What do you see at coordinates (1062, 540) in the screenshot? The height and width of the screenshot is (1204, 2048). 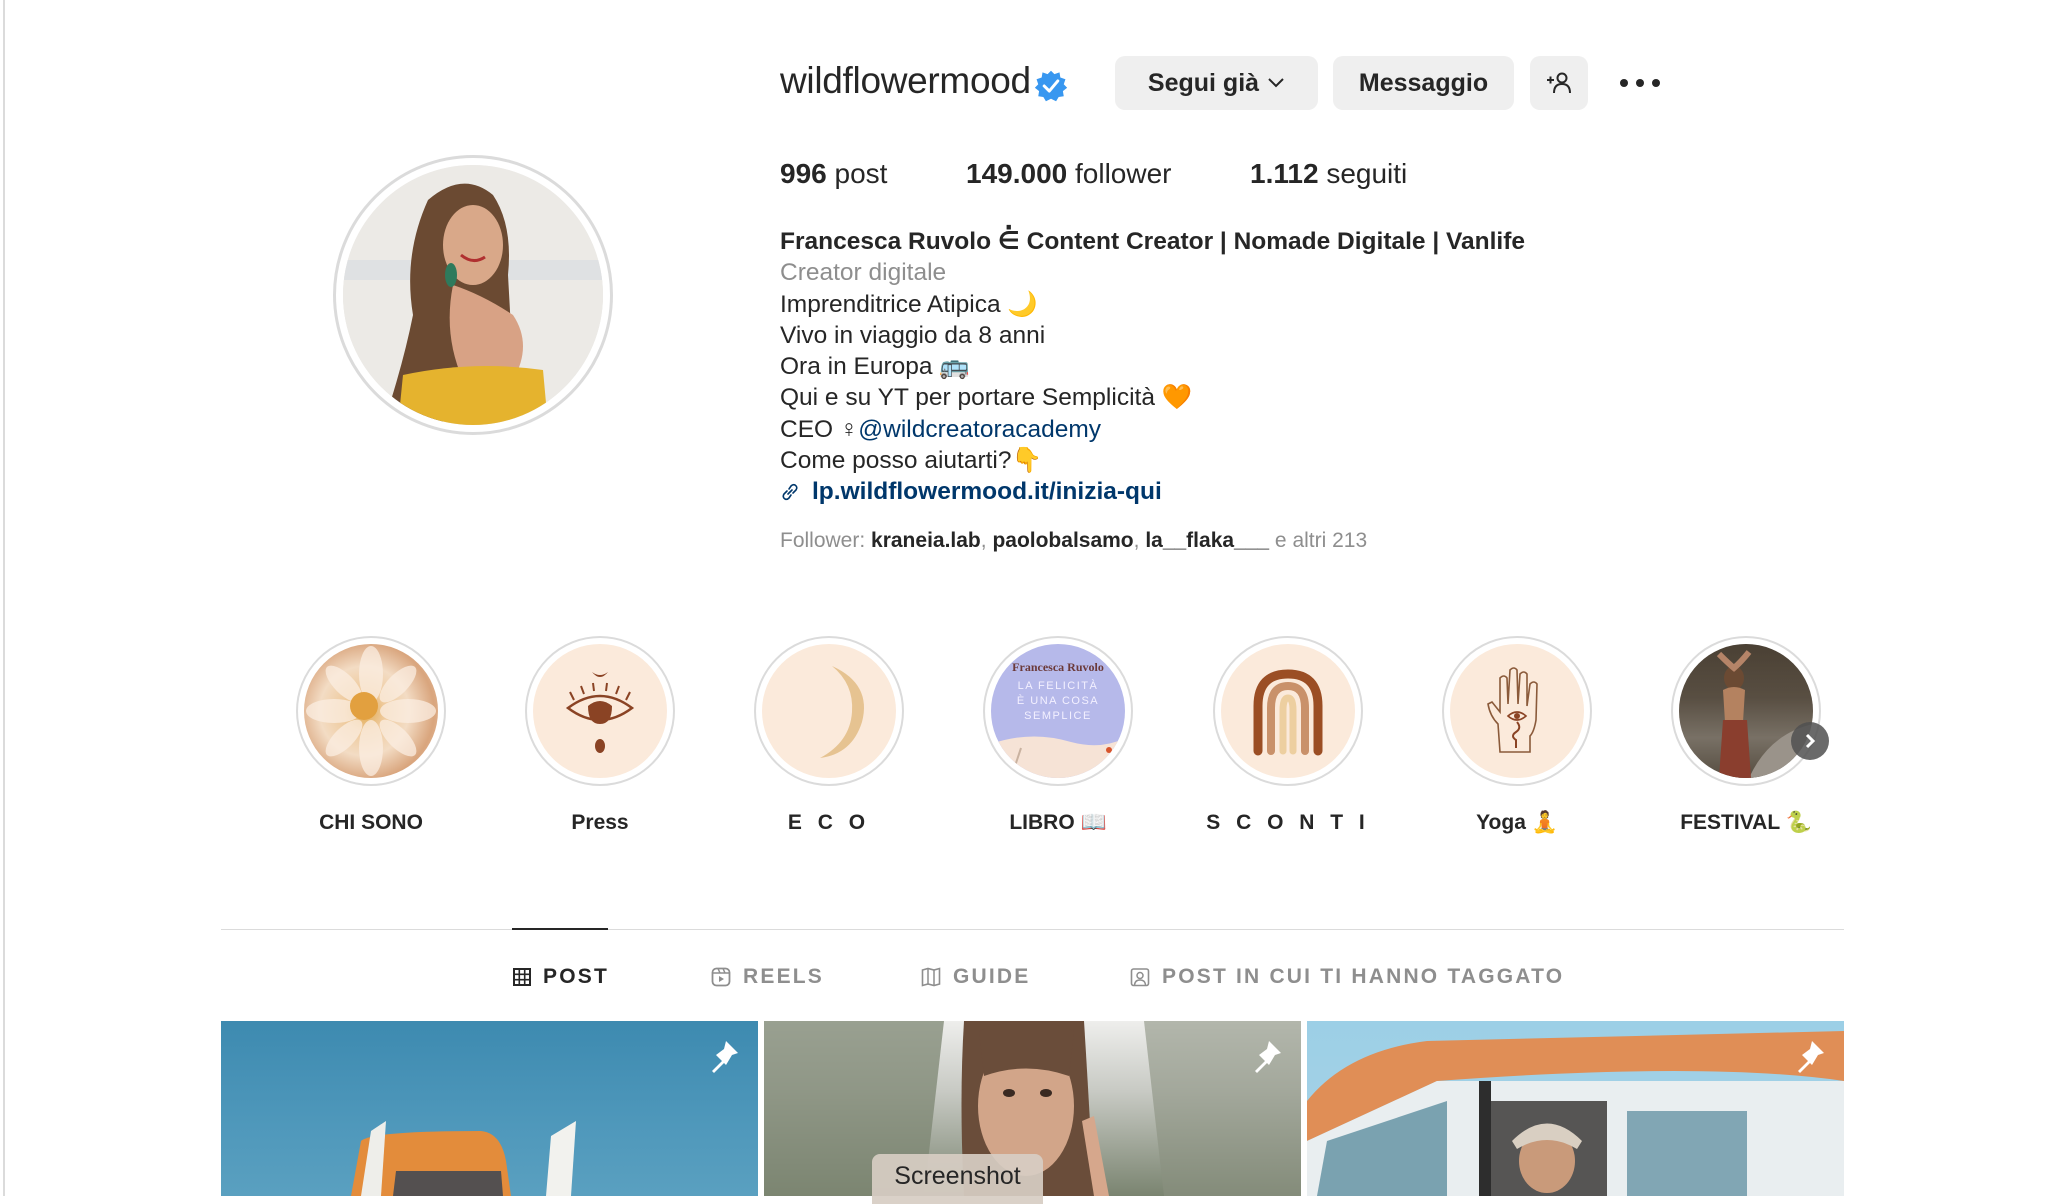 I see `follower-user: paolobalsamo` at bounding box center [1062, 540].